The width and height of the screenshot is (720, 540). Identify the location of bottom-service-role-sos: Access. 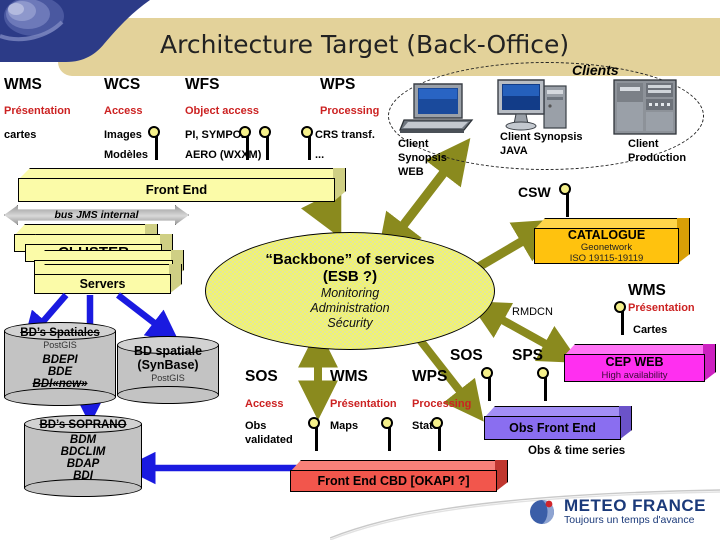
(264, 404).